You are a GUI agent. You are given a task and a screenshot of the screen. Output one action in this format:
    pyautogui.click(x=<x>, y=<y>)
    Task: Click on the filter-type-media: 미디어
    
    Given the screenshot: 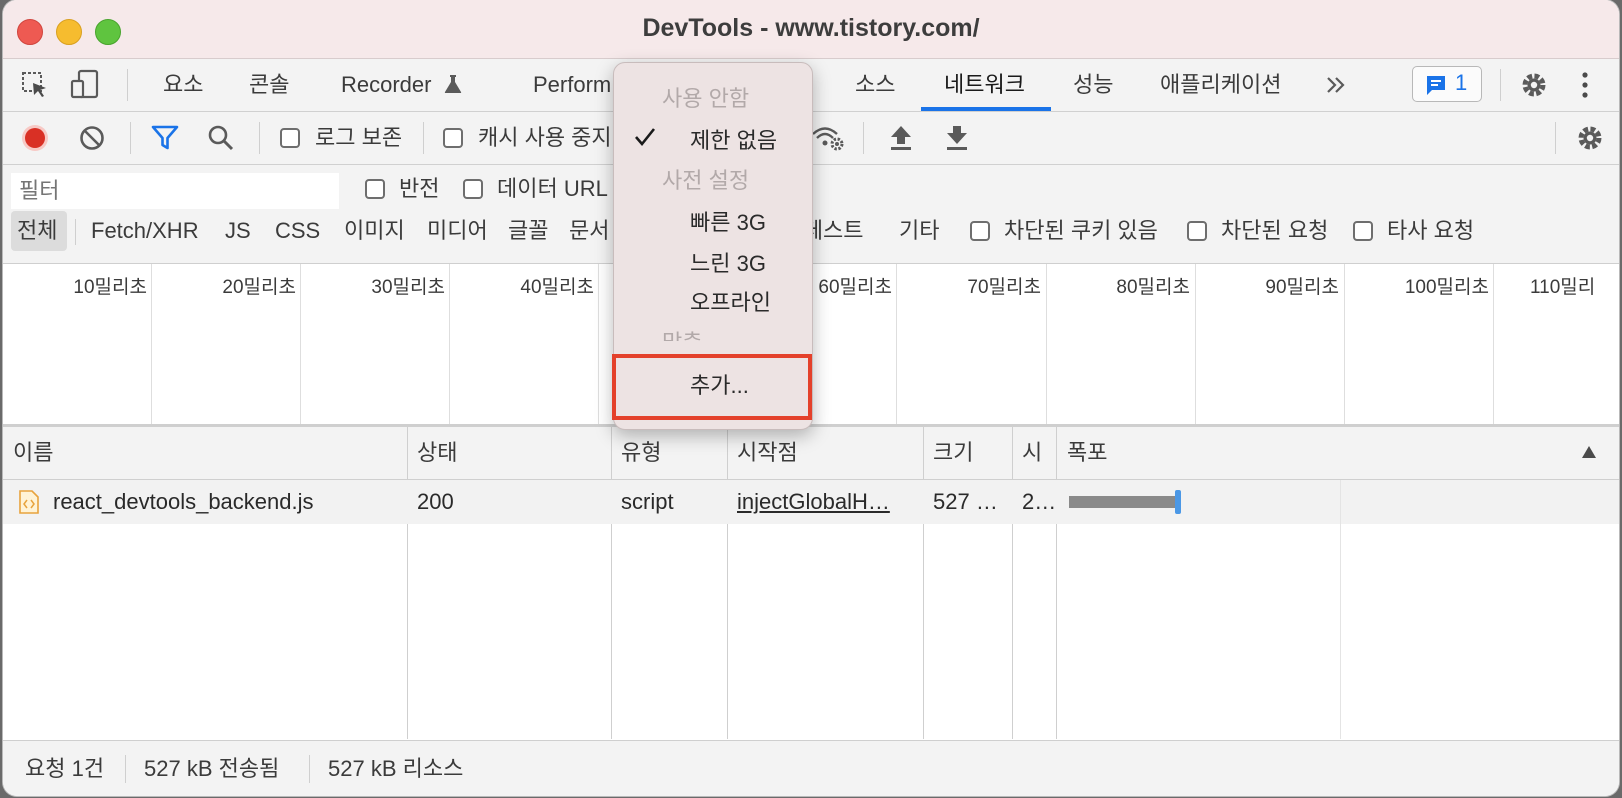 What is the action you would take?
    pyautogui.click(x=457, y=231)
    